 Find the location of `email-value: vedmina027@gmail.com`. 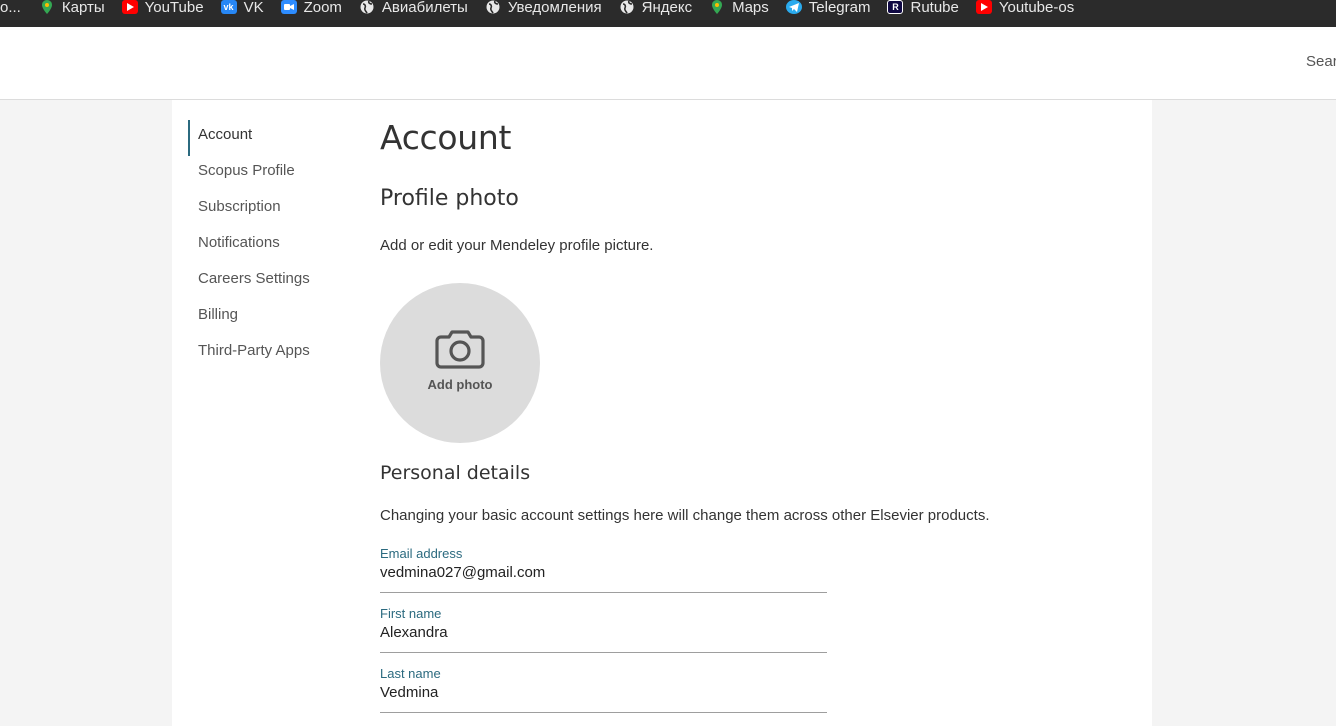

email-value: vedmina027@gmail.com is located at coordinates (603, 572).